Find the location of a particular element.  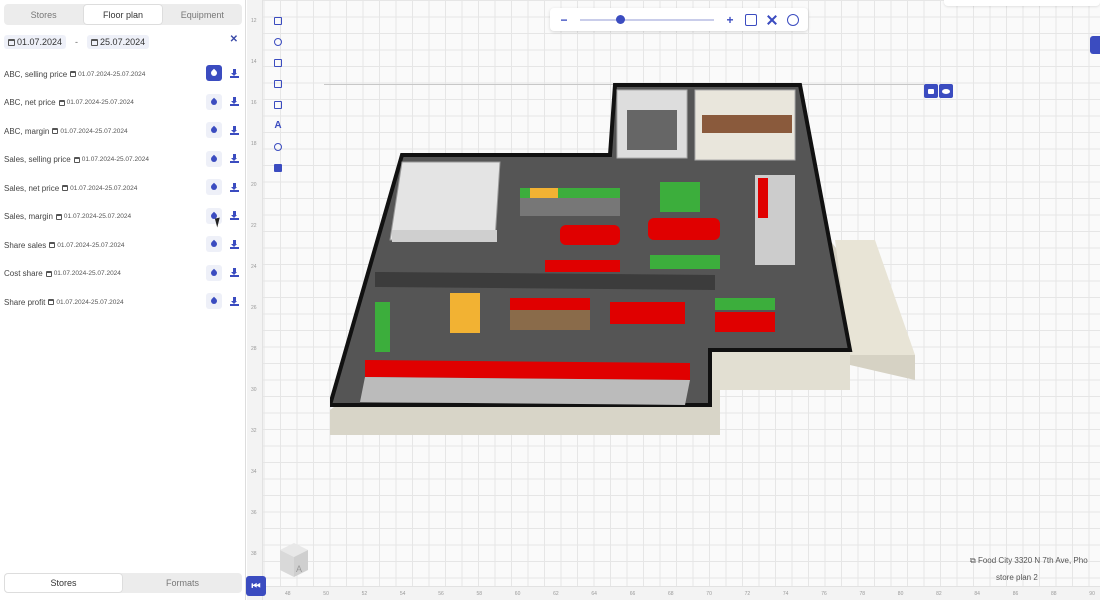

collapse-panel-button: ⏮ is located at coordinates (256, 586).